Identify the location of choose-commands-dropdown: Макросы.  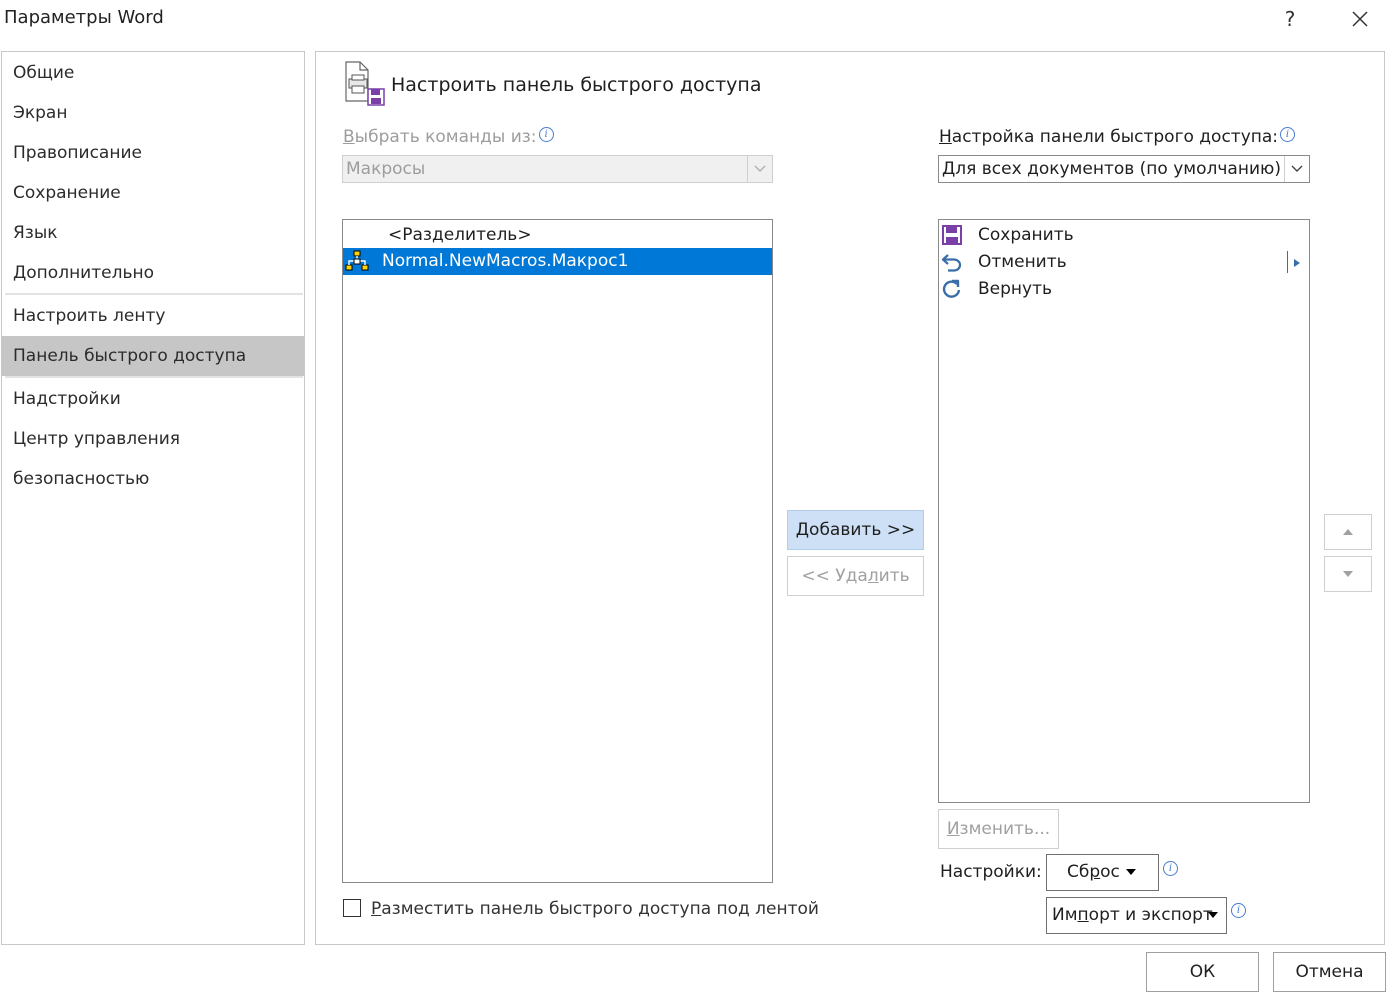
(557, 169).